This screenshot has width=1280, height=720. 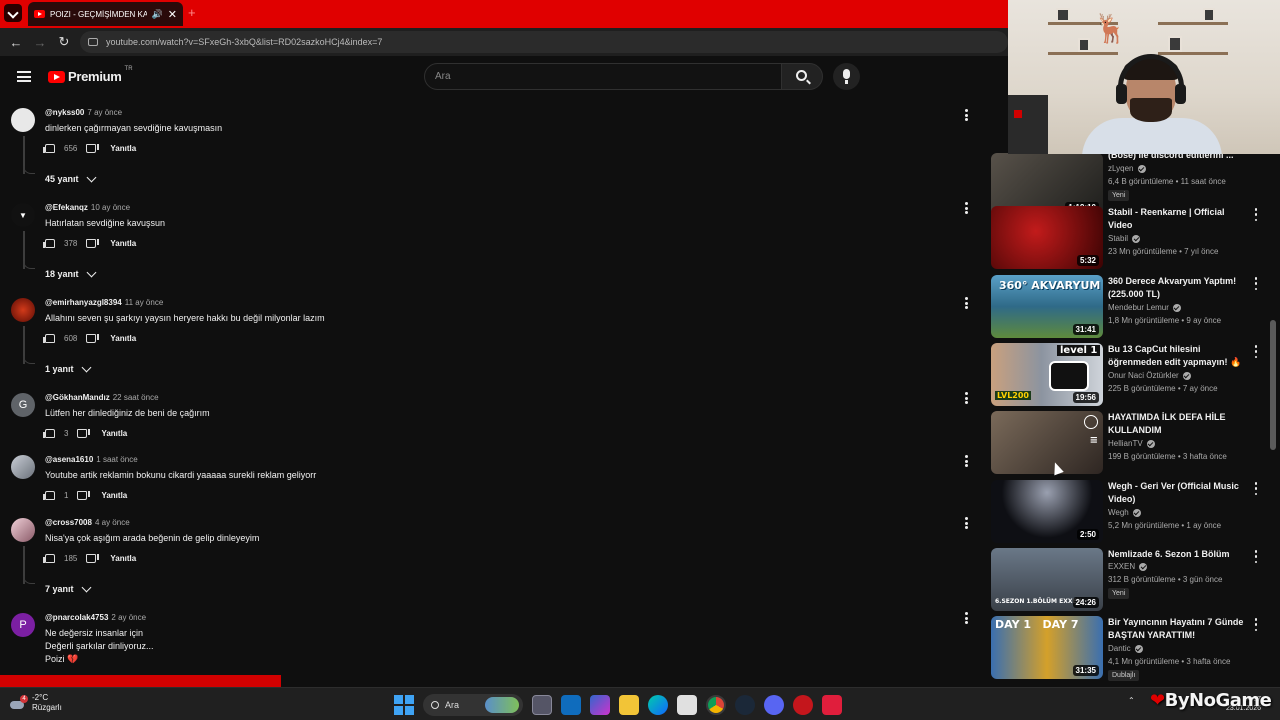 I want to click on video-title: 360 Derece Akvaryum Yaptım! (225.000 TL), so click(x=1178, y=288).